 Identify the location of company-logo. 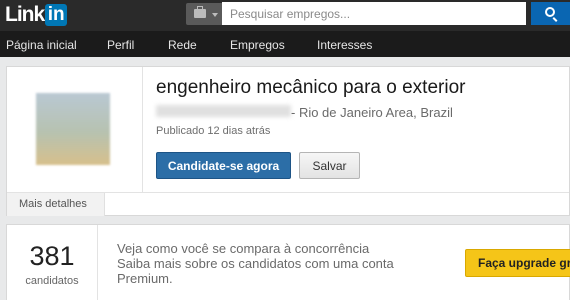
(73, 129).